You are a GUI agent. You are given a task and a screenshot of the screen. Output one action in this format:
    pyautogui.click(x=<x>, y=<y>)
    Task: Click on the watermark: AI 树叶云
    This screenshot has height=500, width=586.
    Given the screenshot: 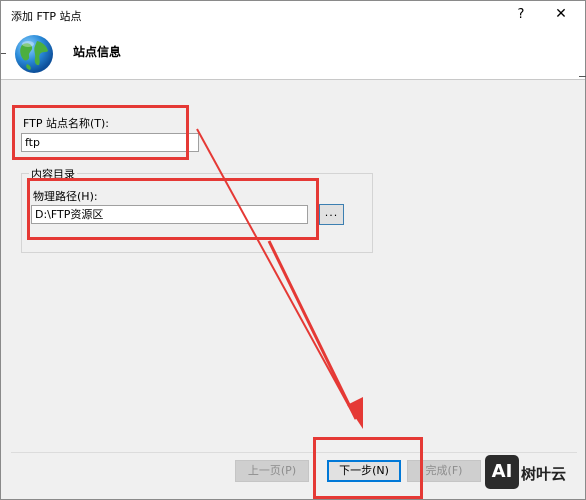 What is the action you would take?
    pyautogui.click(x=535, y=473)
    